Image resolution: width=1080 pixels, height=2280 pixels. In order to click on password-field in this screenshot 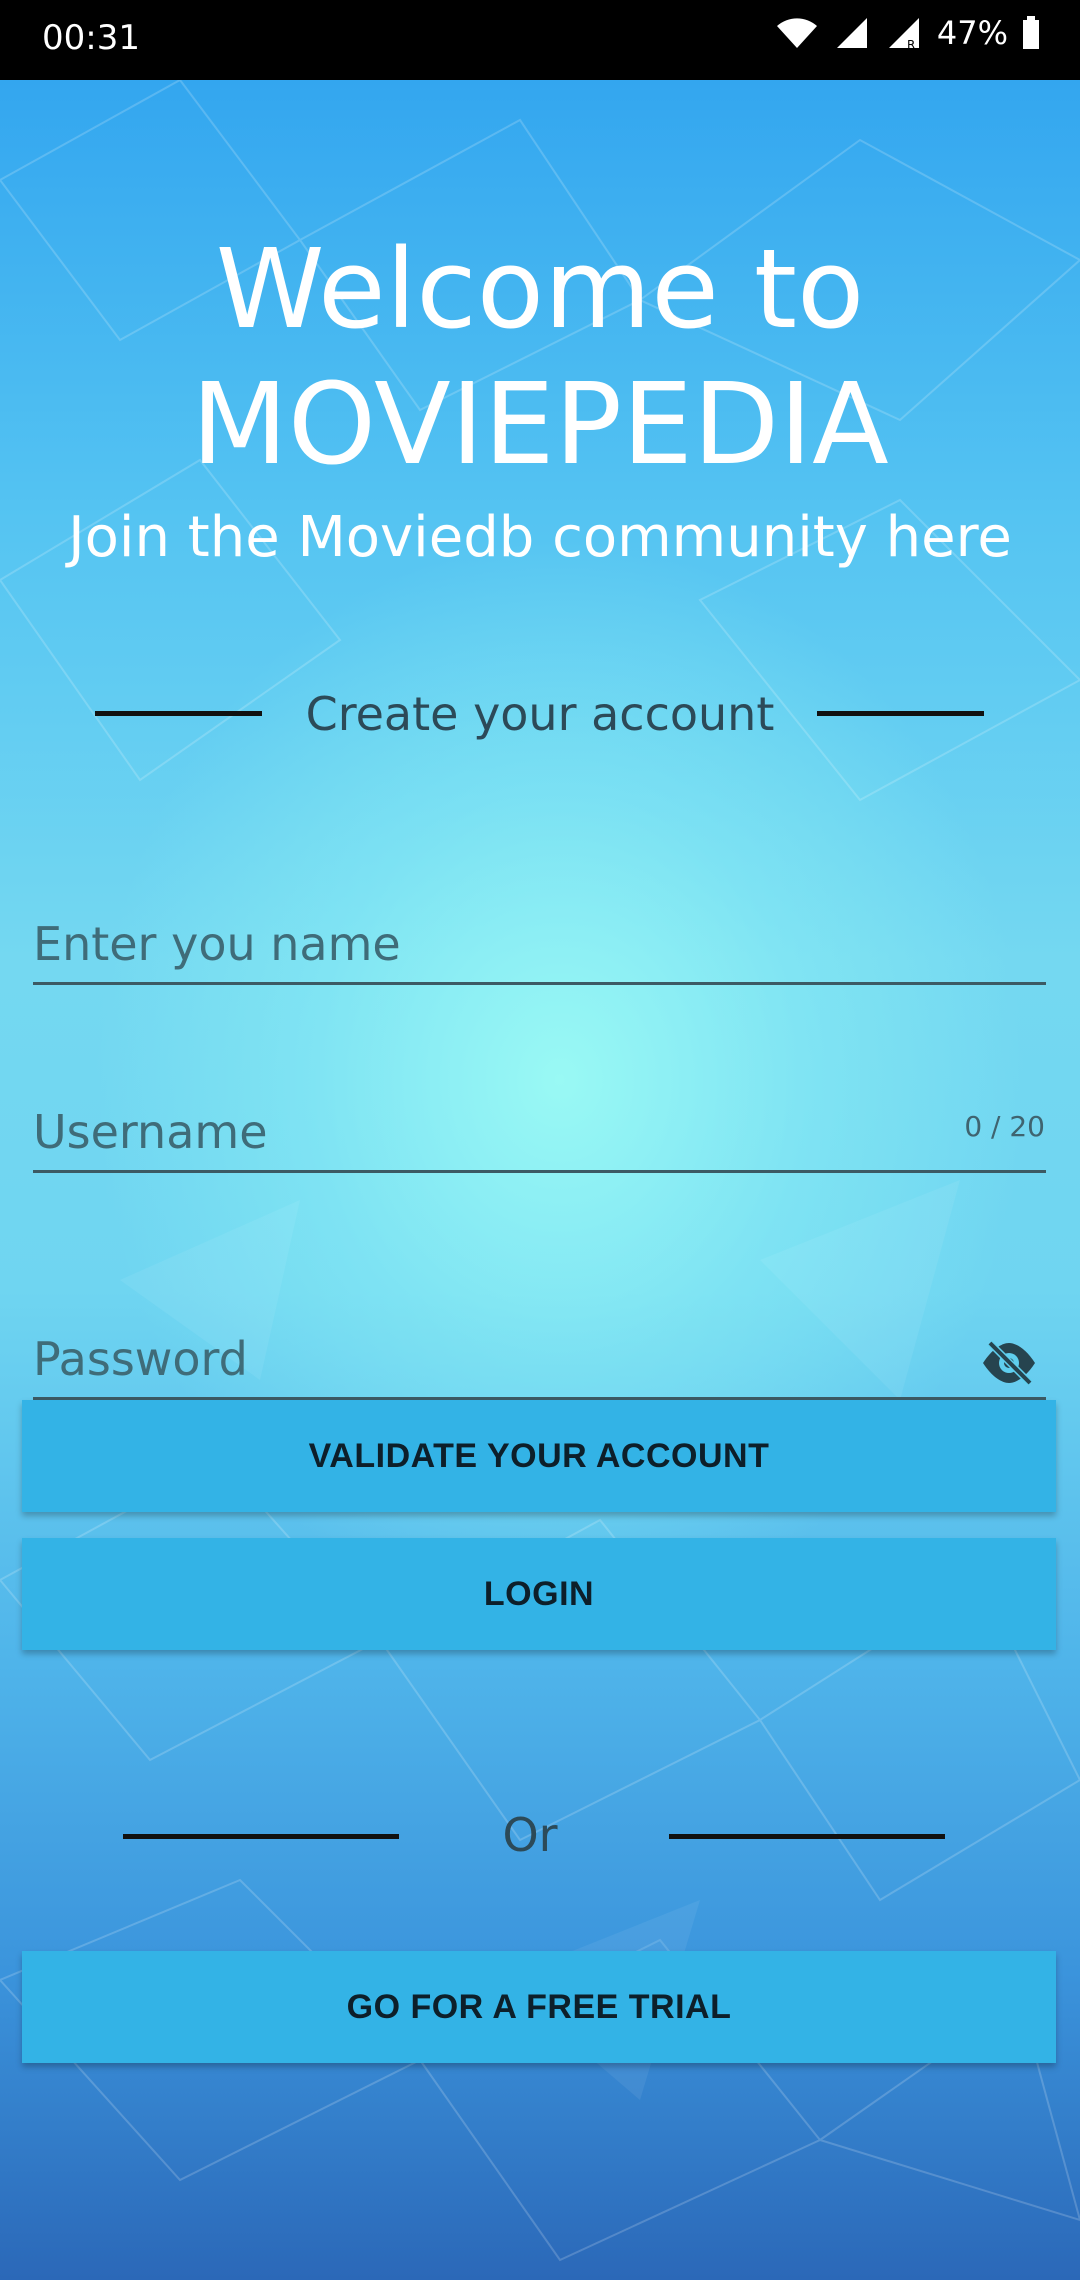, I will do `click(539, 1358)`.